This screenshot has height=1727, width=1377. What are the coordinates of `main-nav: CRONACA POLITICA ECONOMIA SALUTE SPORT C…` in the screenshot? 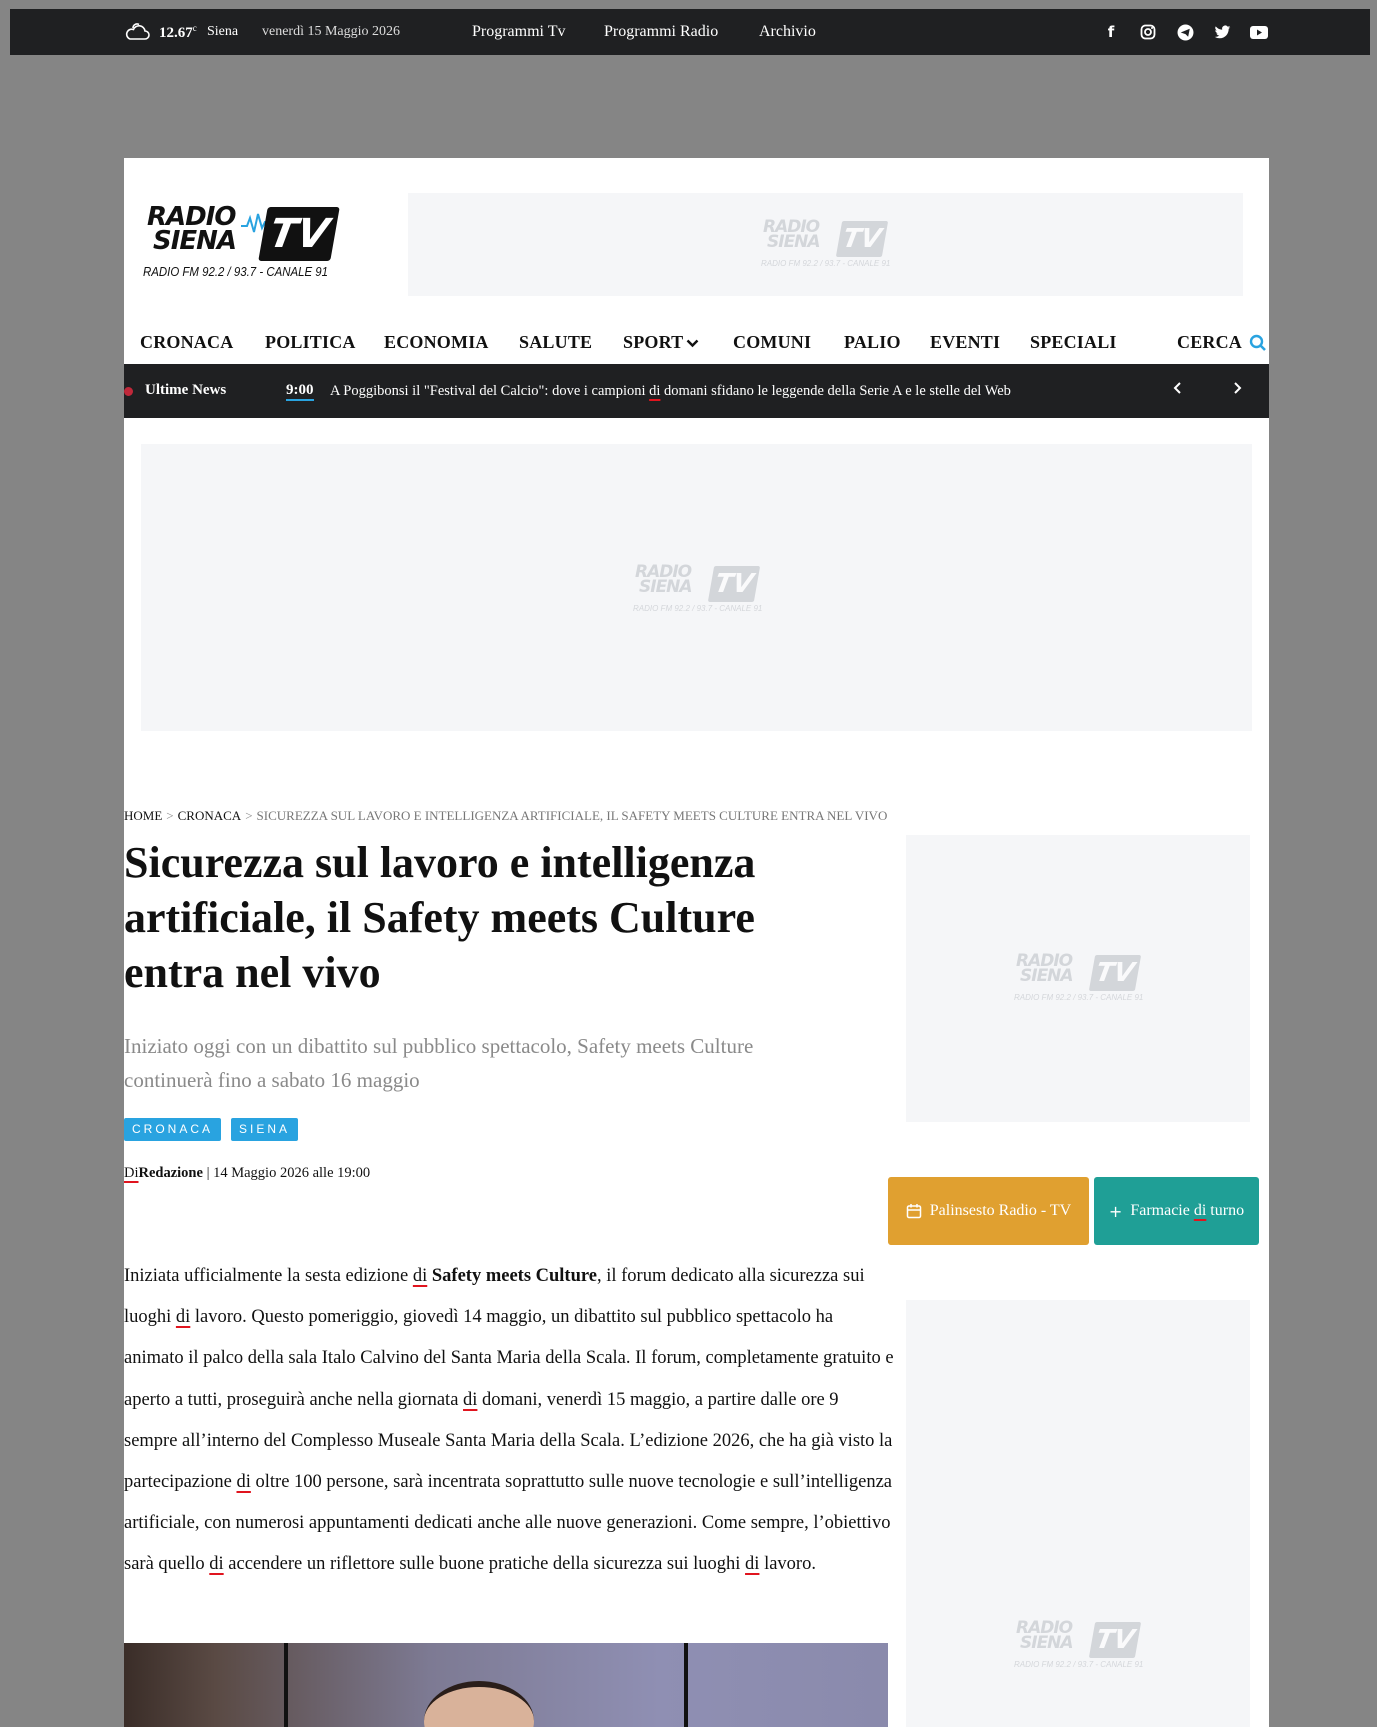 It's located at (696, 343).